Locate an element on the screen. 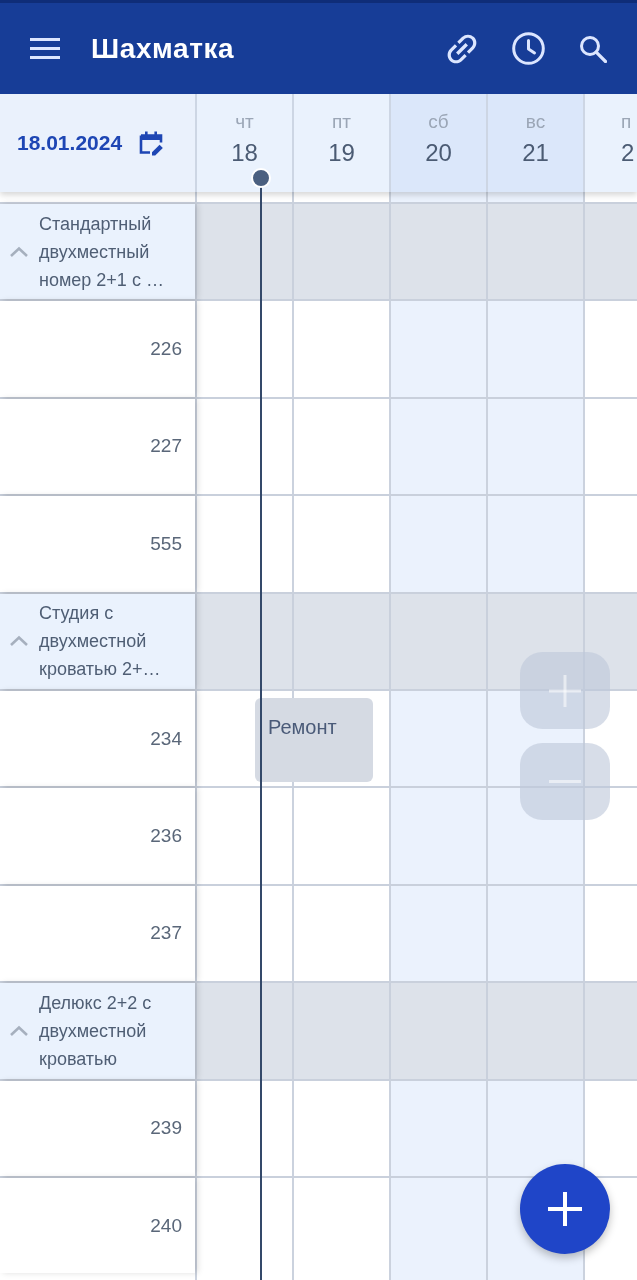  room-number: 234 is located at coordinates (166, 738).